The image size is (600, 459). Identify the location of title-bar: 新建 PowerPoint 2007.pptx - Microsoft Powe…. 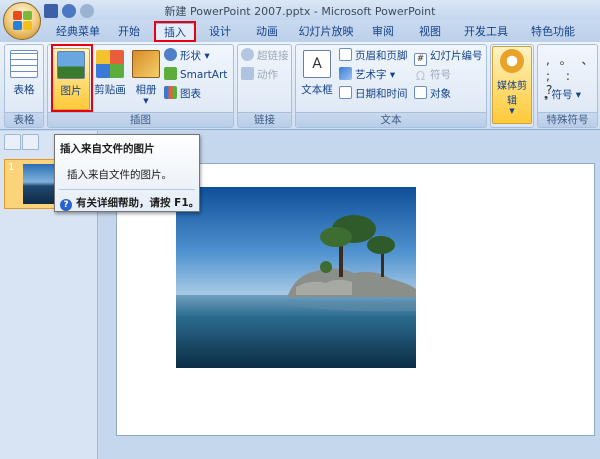
(300, 10).